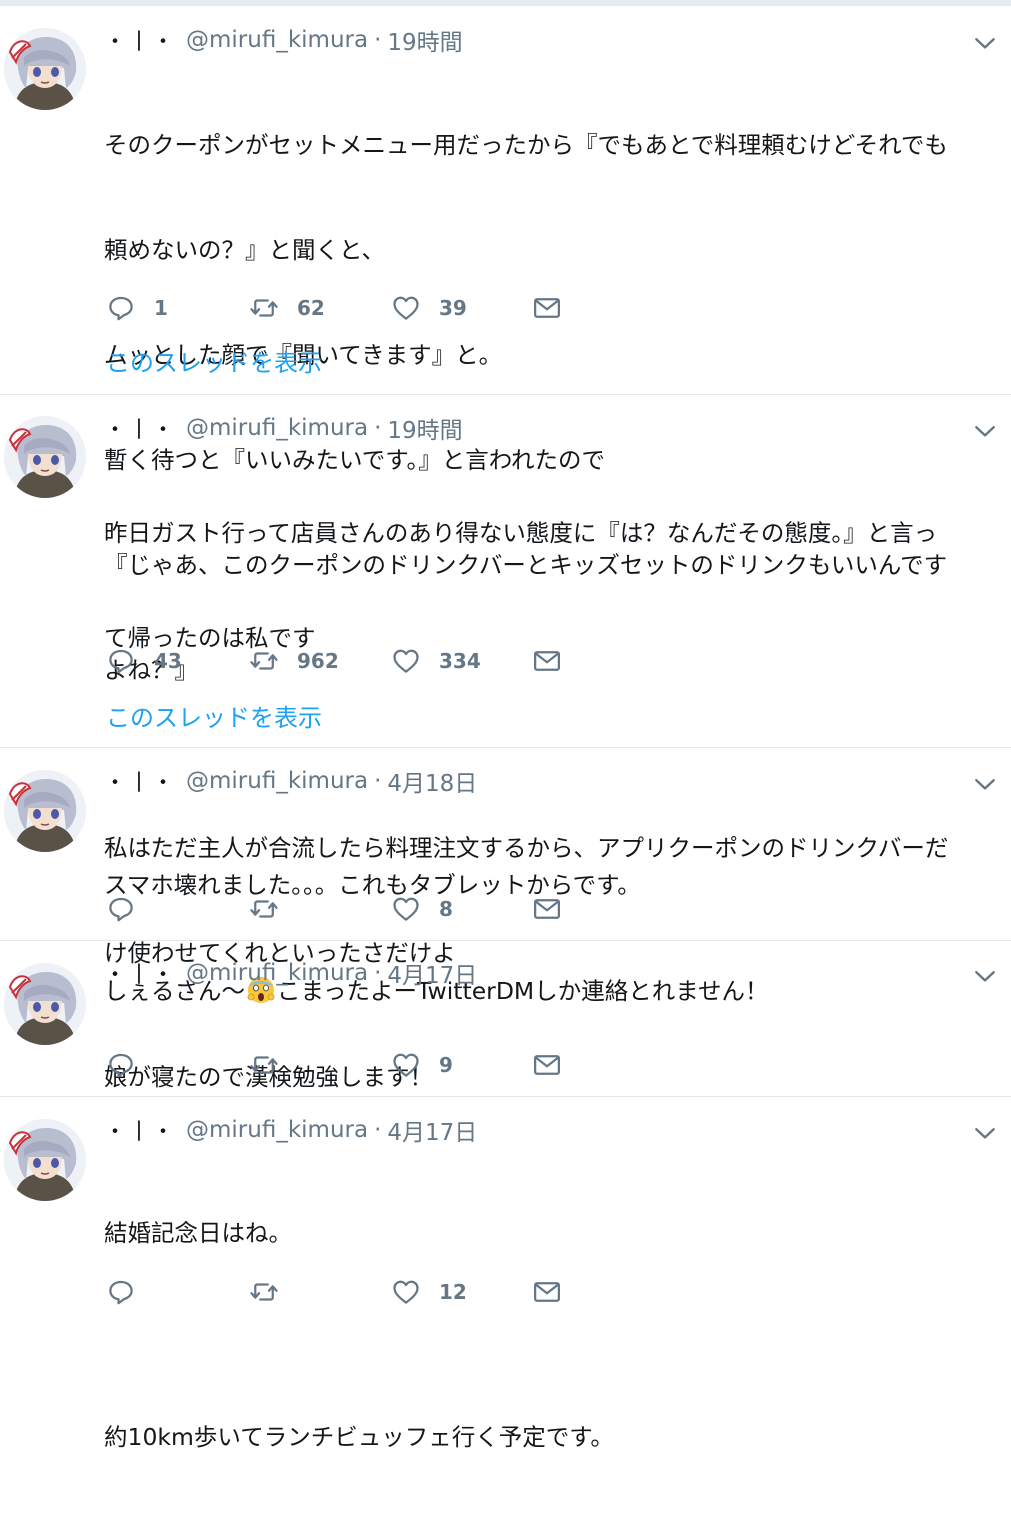  What do you see at coordinates (318, 661) in the screenshot?
I see `retweet-count: 962` at bounding box center [318, 661].